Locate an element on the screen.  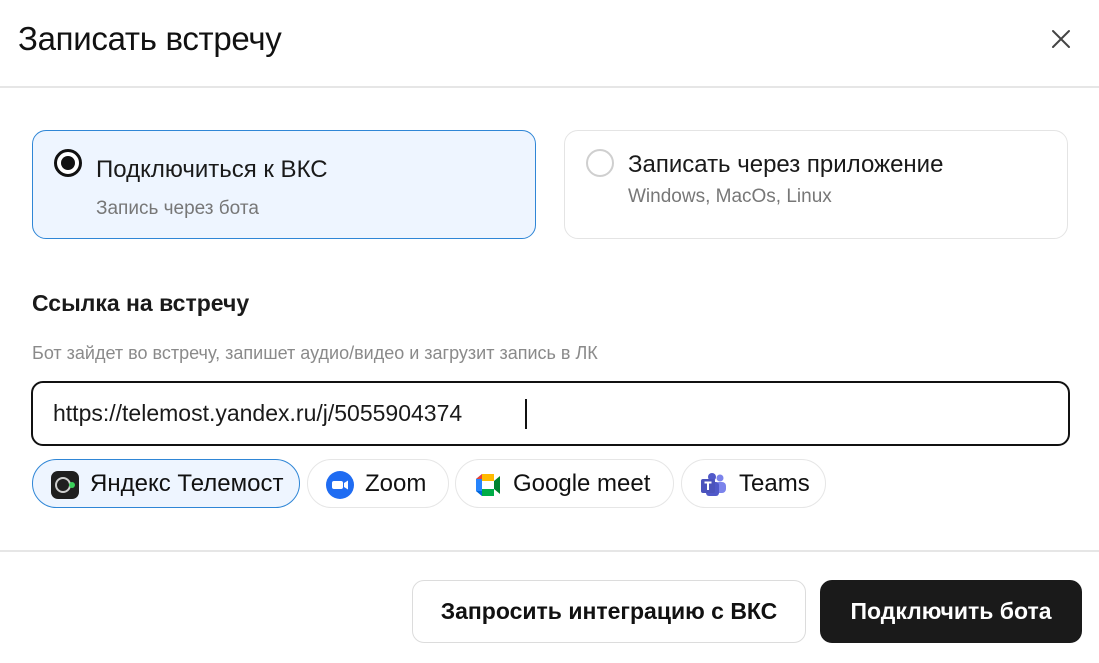
platform-label: Яндекс Телемост is located at coordinates (187, 483).